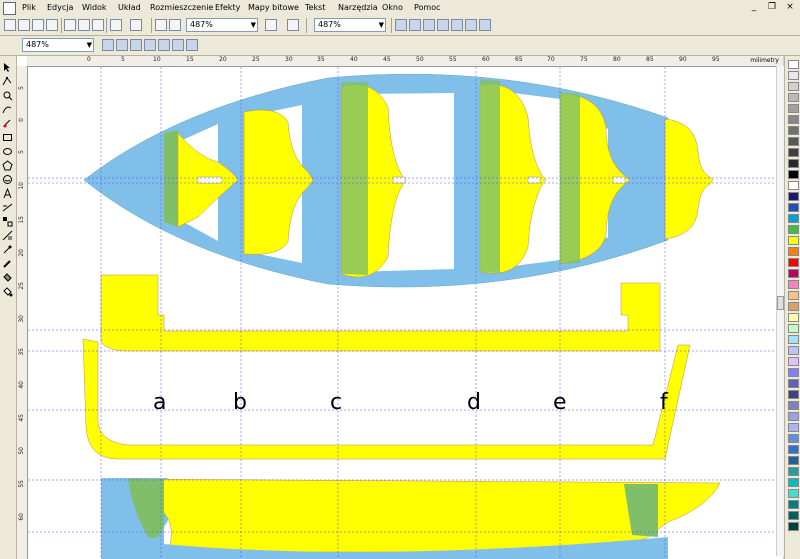 The height and width of the screenshot is (559, 800). What do you see at coordinates (780, 303) in the screenshot?
I see `scroll-thumb` at bounding box center [780, 303].